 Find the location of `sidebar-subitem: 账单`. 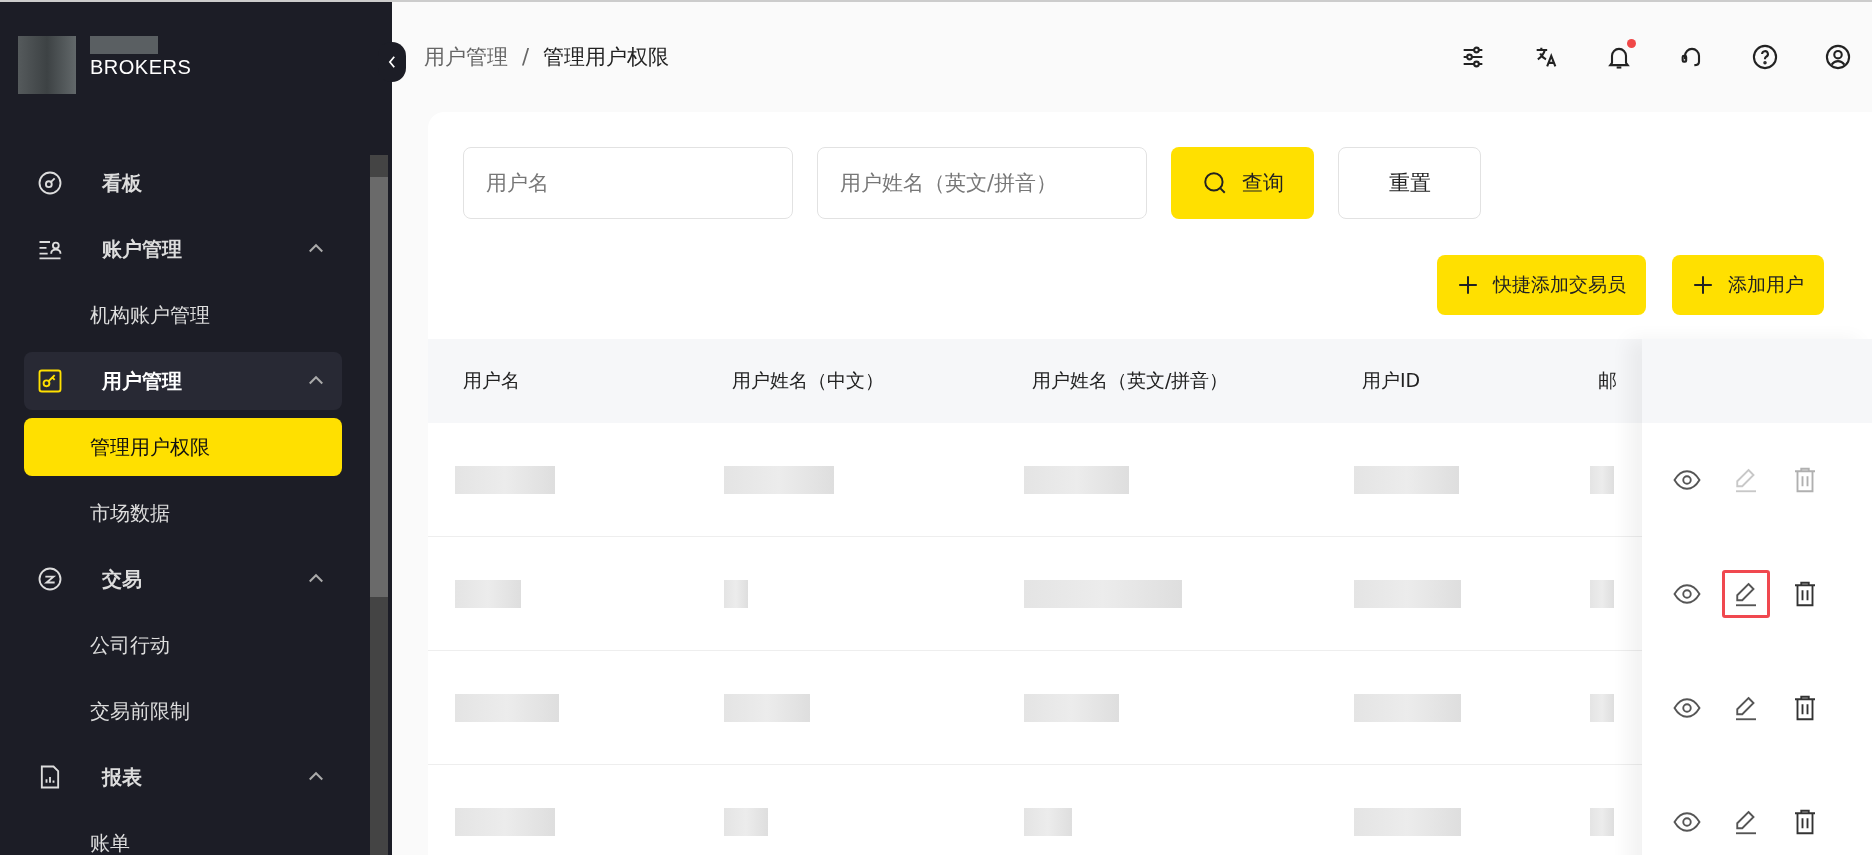

sidebar-subitem: 账单 is located at coordinates (183, 834).